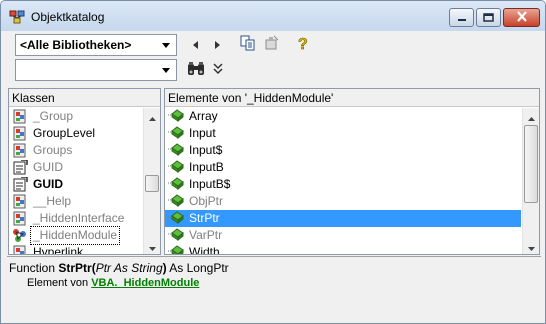 This screenshot has height=324, width=546. I want to click on list-item-label: InputB, so click(206, 167).